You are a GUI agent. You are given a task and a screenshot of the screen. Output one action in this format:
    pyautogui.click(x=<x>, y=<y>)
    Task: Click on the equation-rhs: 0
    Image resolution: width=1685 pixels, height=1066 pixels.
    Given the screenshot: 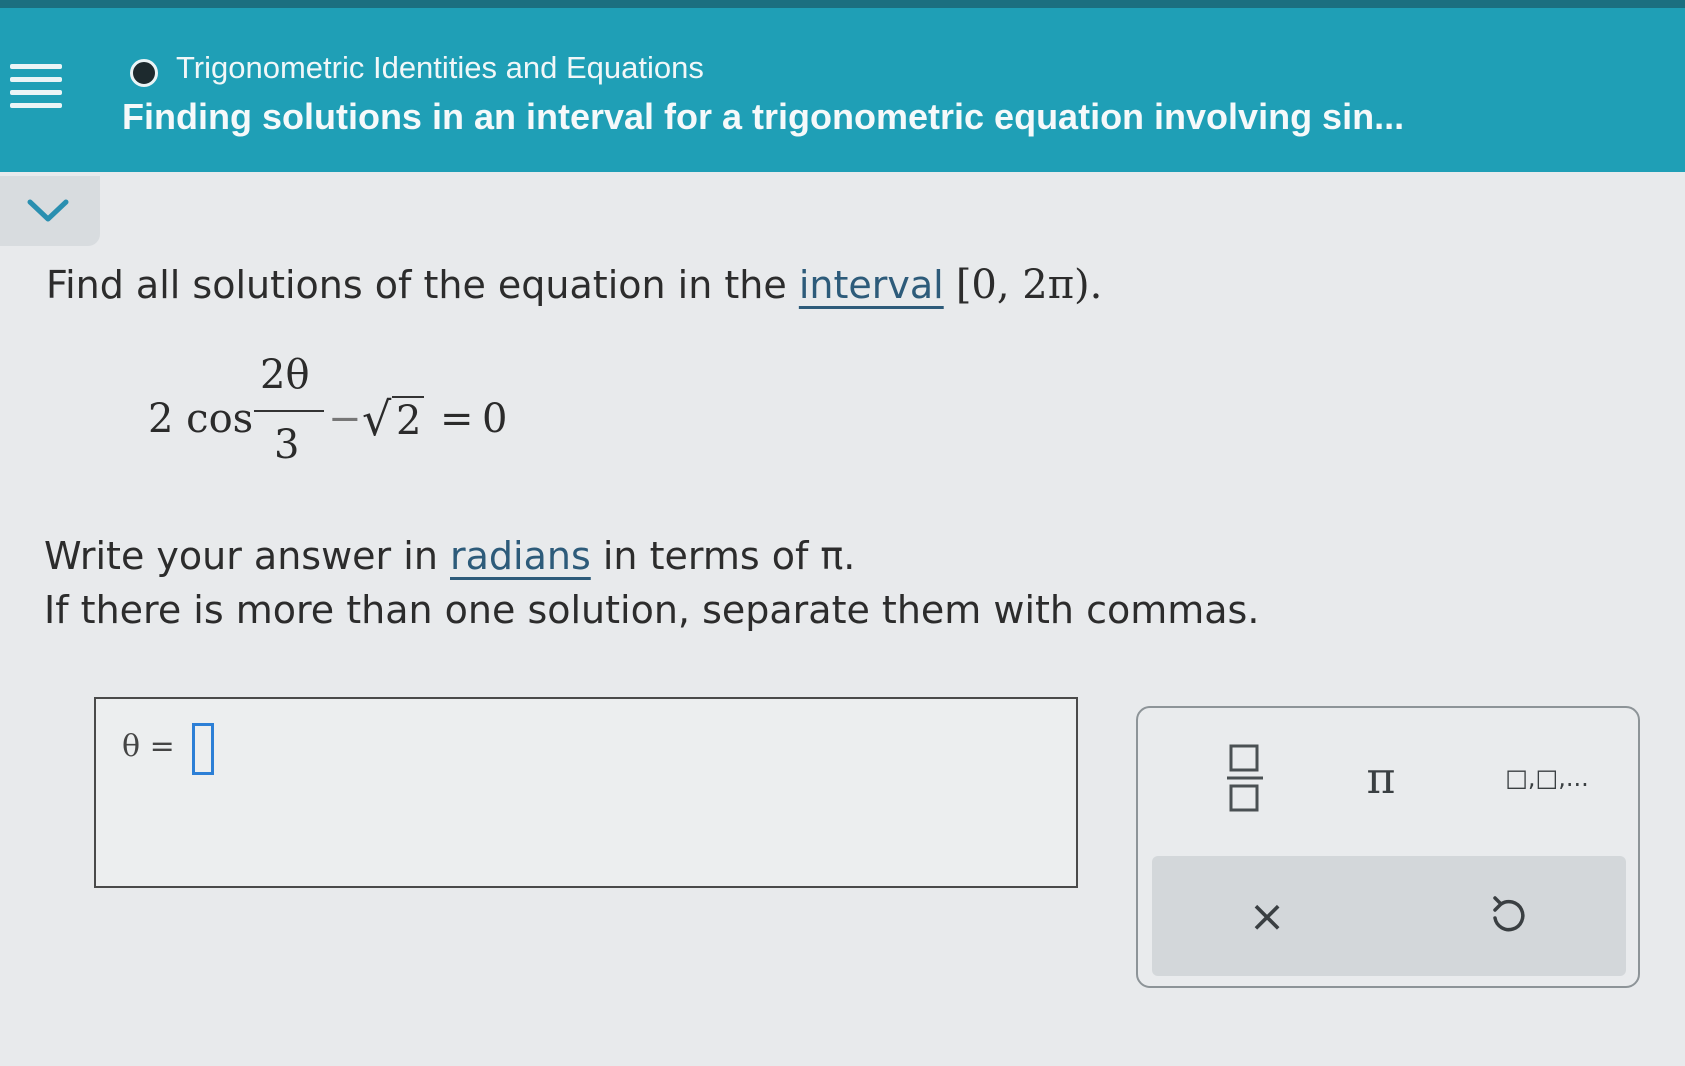 What is the action you would take?
    pyautogui.click(x=495, y=419)
    